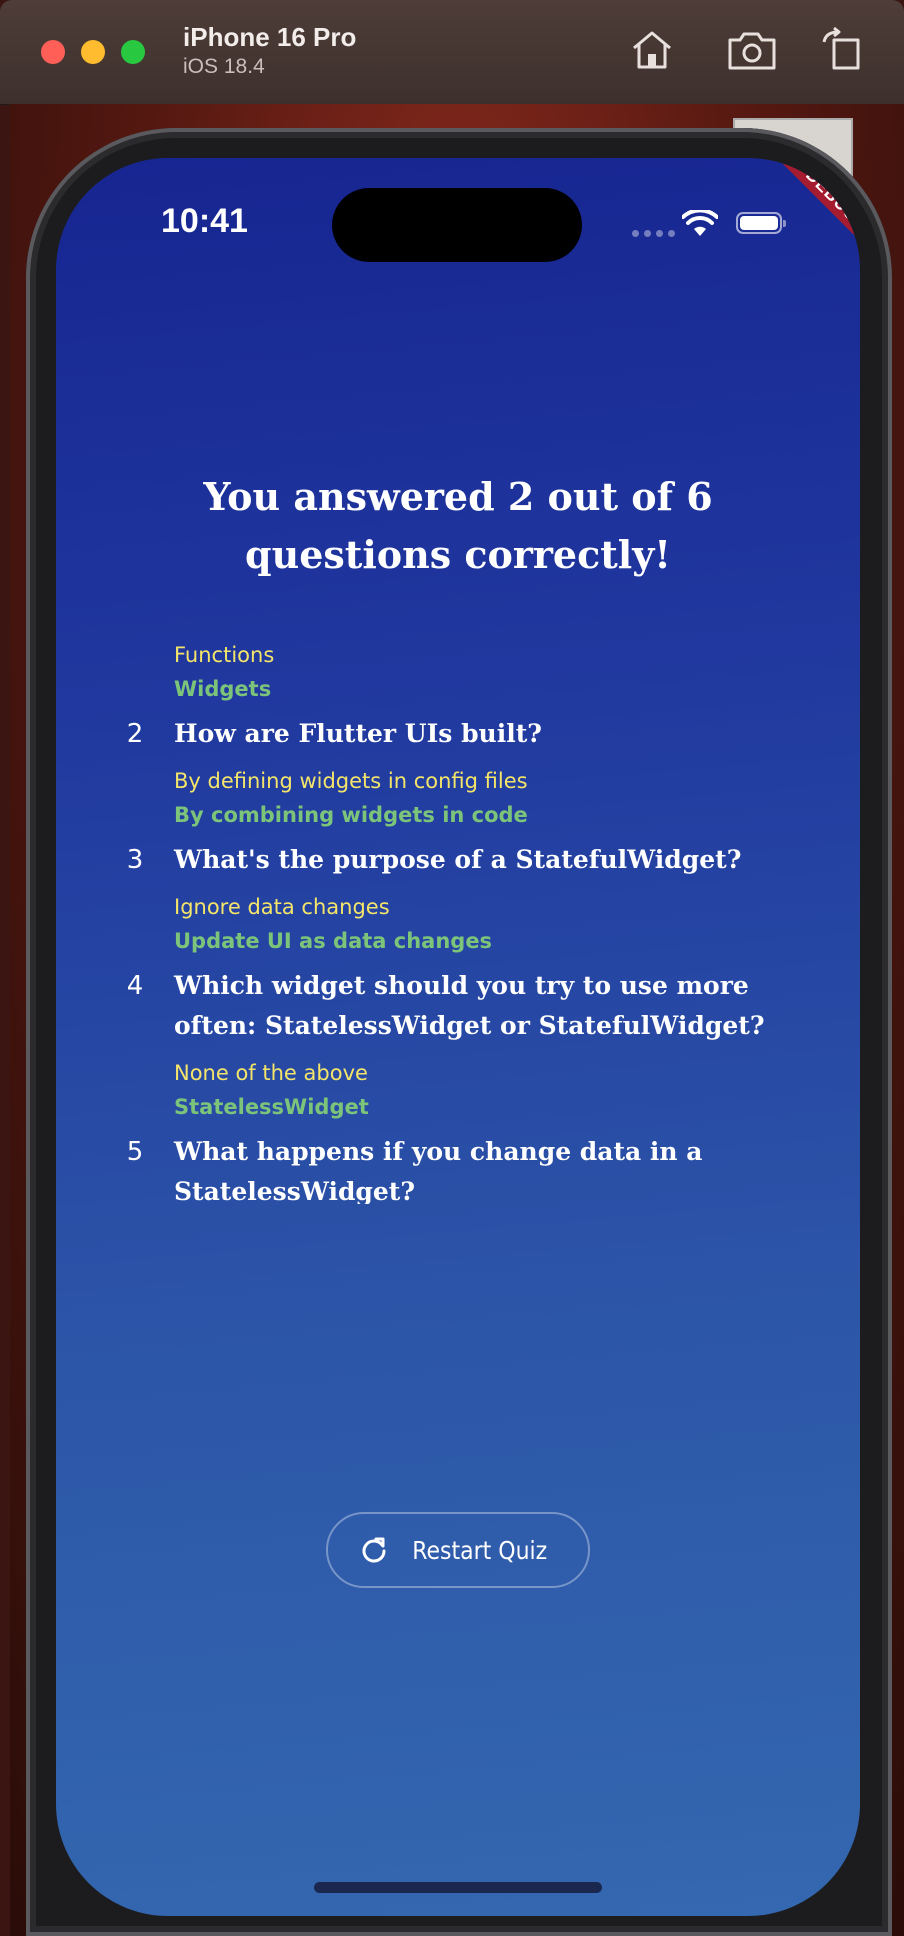  I want to click on device-name: iPhone 16 Pro, so click(270, 37).